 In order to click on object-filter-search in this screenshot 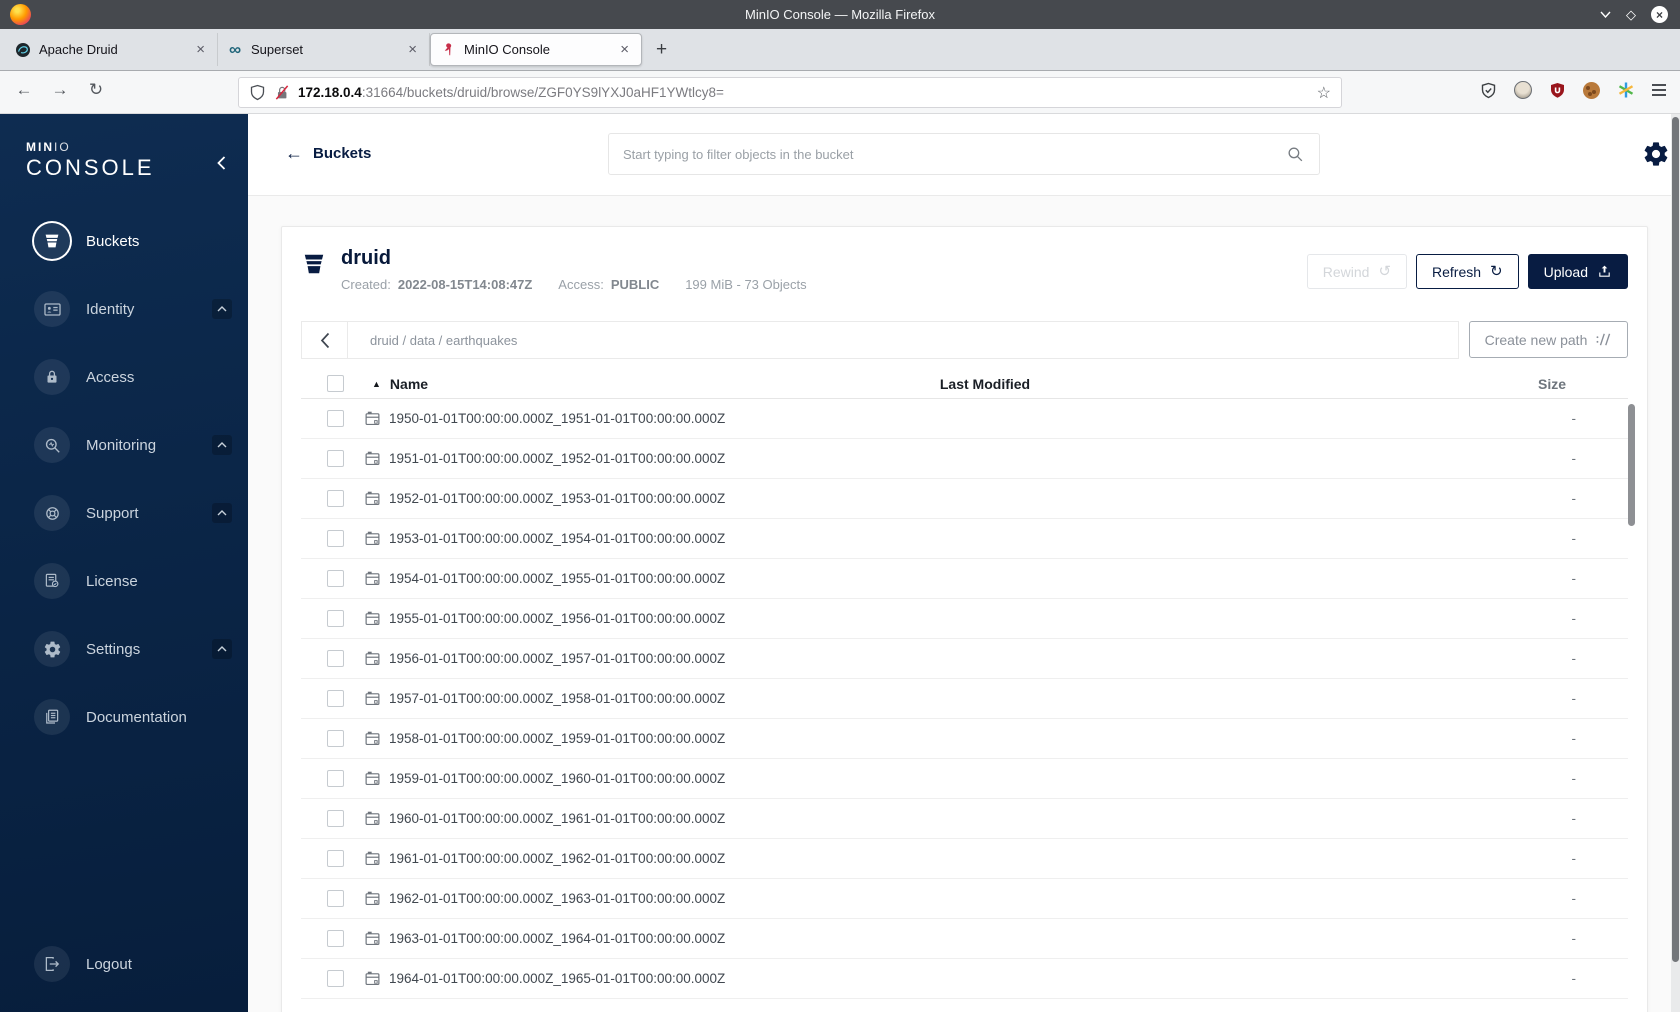, I will do `click(964, 154)`.